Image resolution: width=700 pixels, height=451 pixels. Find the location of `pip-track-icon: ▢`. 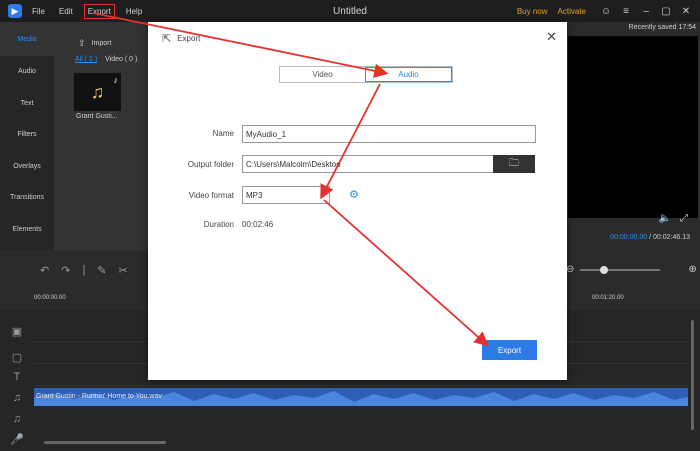

pip-track-icon: ▢ is located at coordinates (17, 357).